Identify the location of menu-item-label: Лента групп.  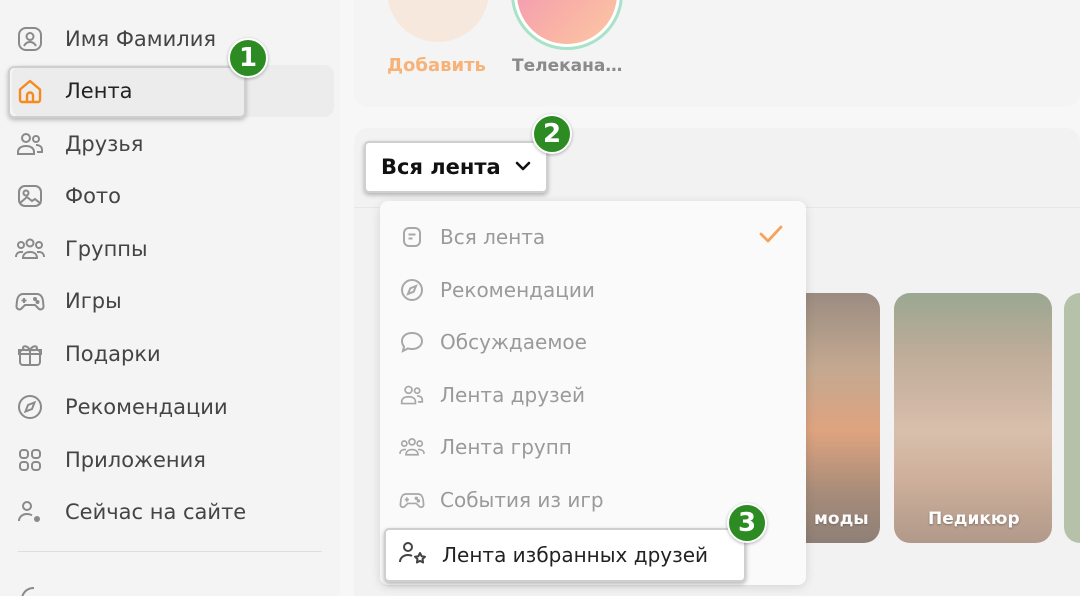
(506, 447).